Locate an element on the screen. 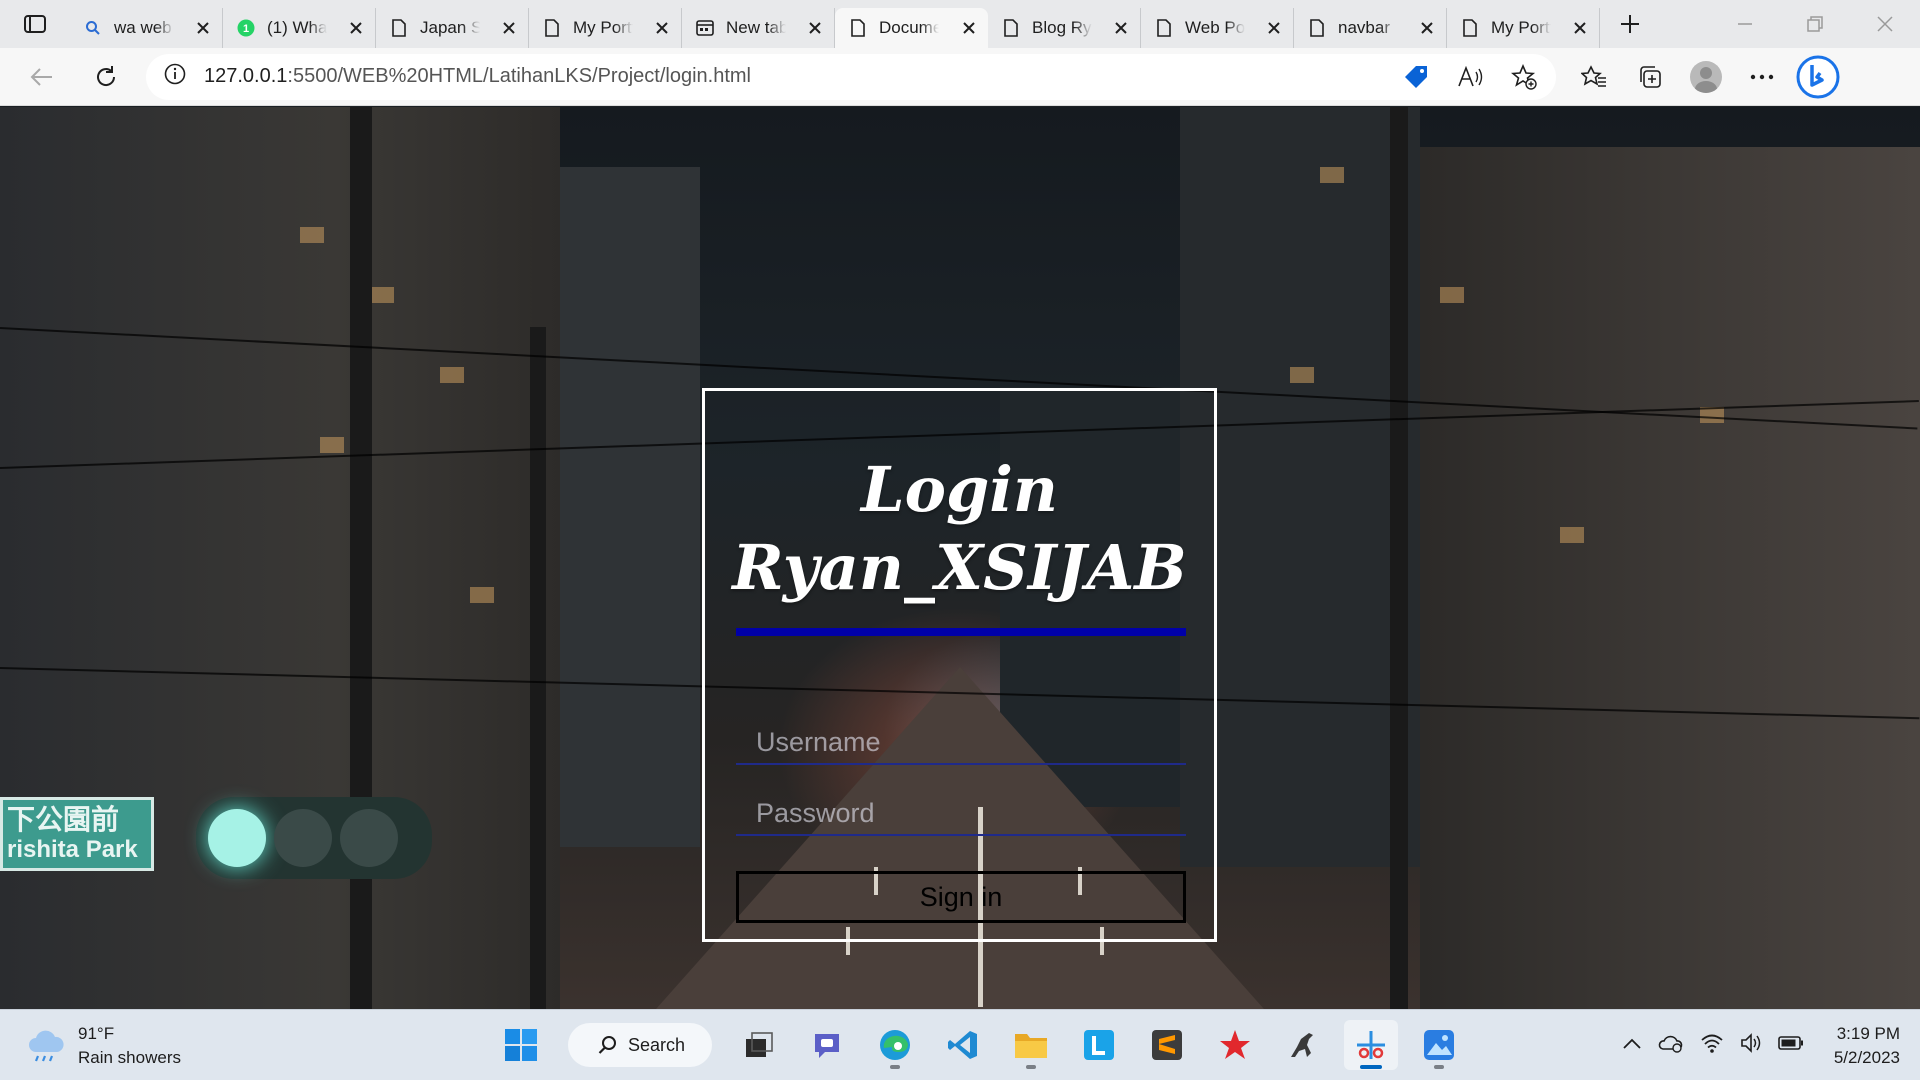 The height and width of the screenshot is (1080, 1920). whatsapp-icon: 1 is located at coordinates (246, 28).